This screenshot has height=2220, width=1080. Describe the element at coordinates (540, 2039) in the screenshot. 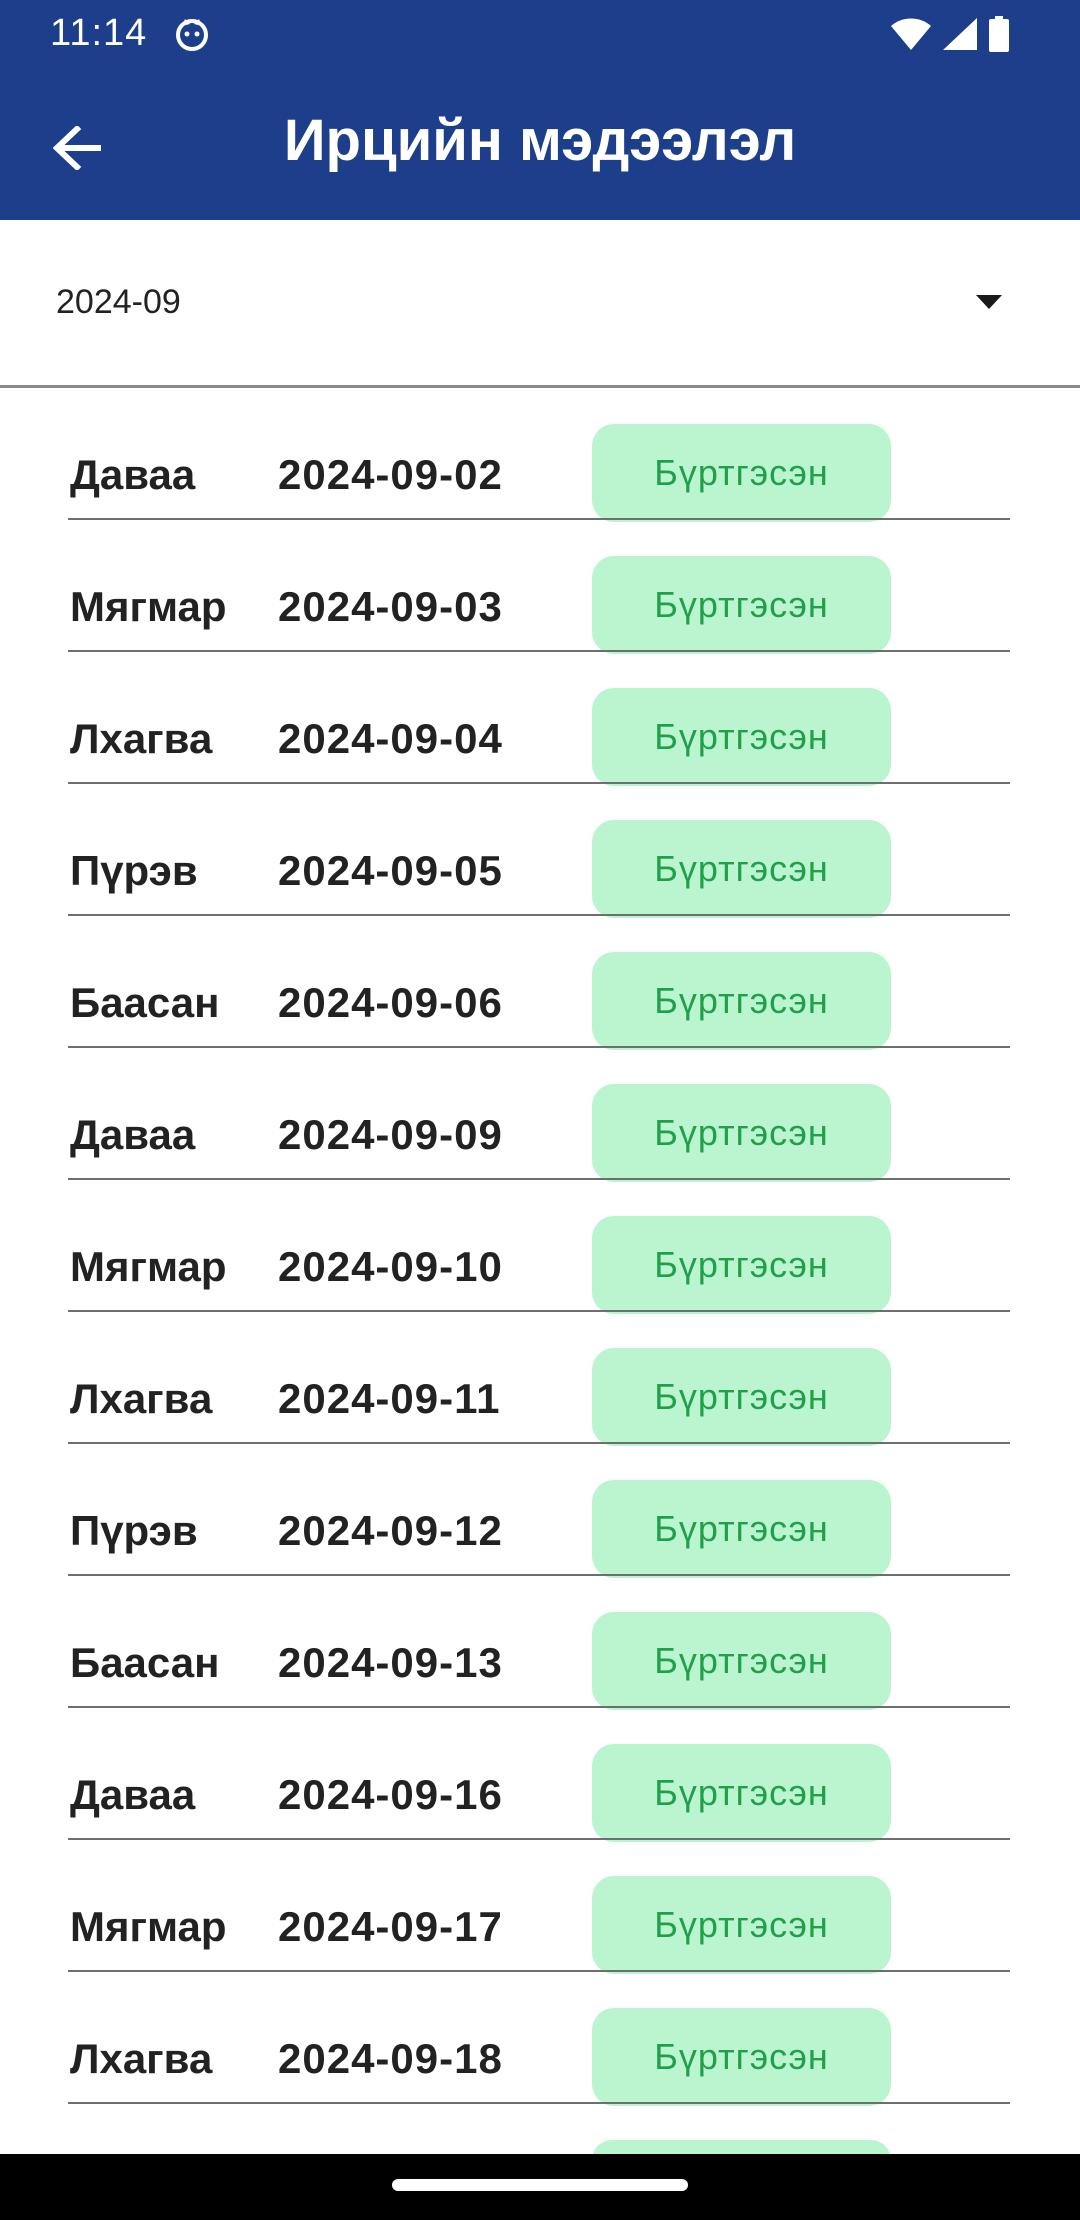

I see `attendance-row: Лхагва 2024-09-18 Бүртгэсэн` at that location.